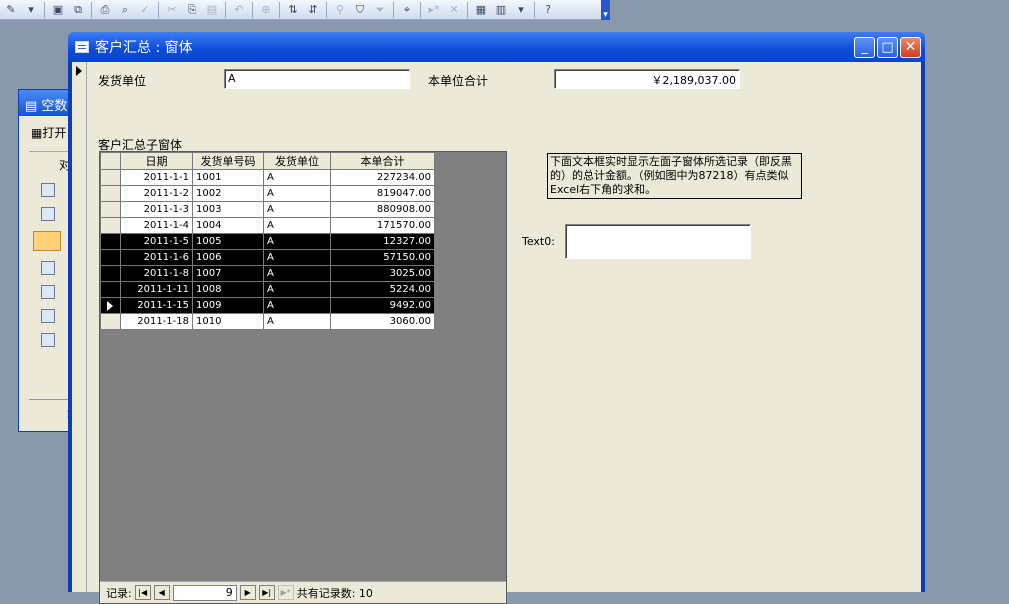  What do you see at coordinates (266, 592) in the screenshot?
I see `last-record-button: ▶|` at bounding box center [266, 592].